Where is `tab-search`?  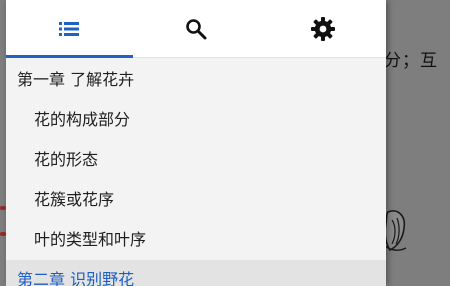
tab-search is located at coordinates (196, 28).